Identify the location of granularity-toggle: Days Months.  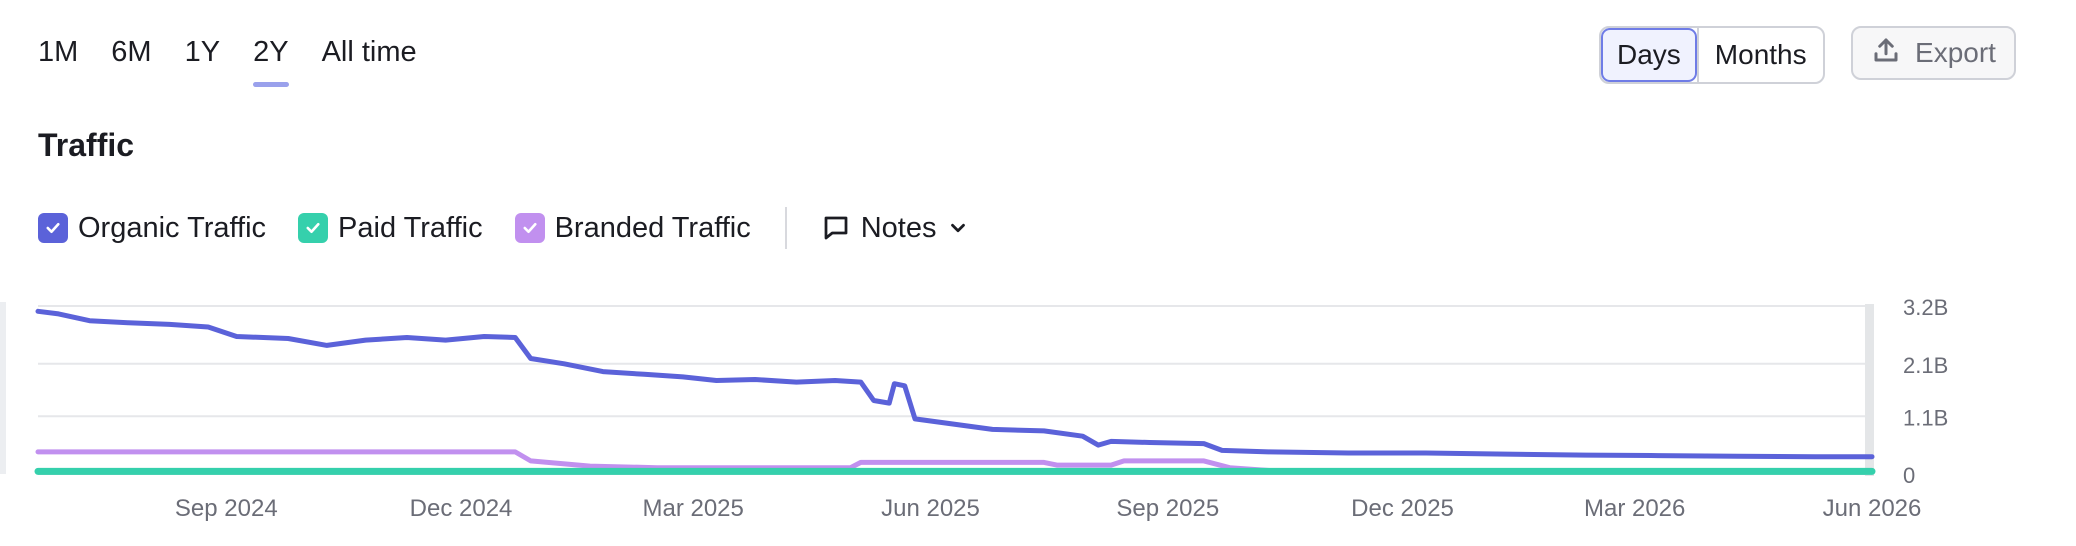
(1712, 55).